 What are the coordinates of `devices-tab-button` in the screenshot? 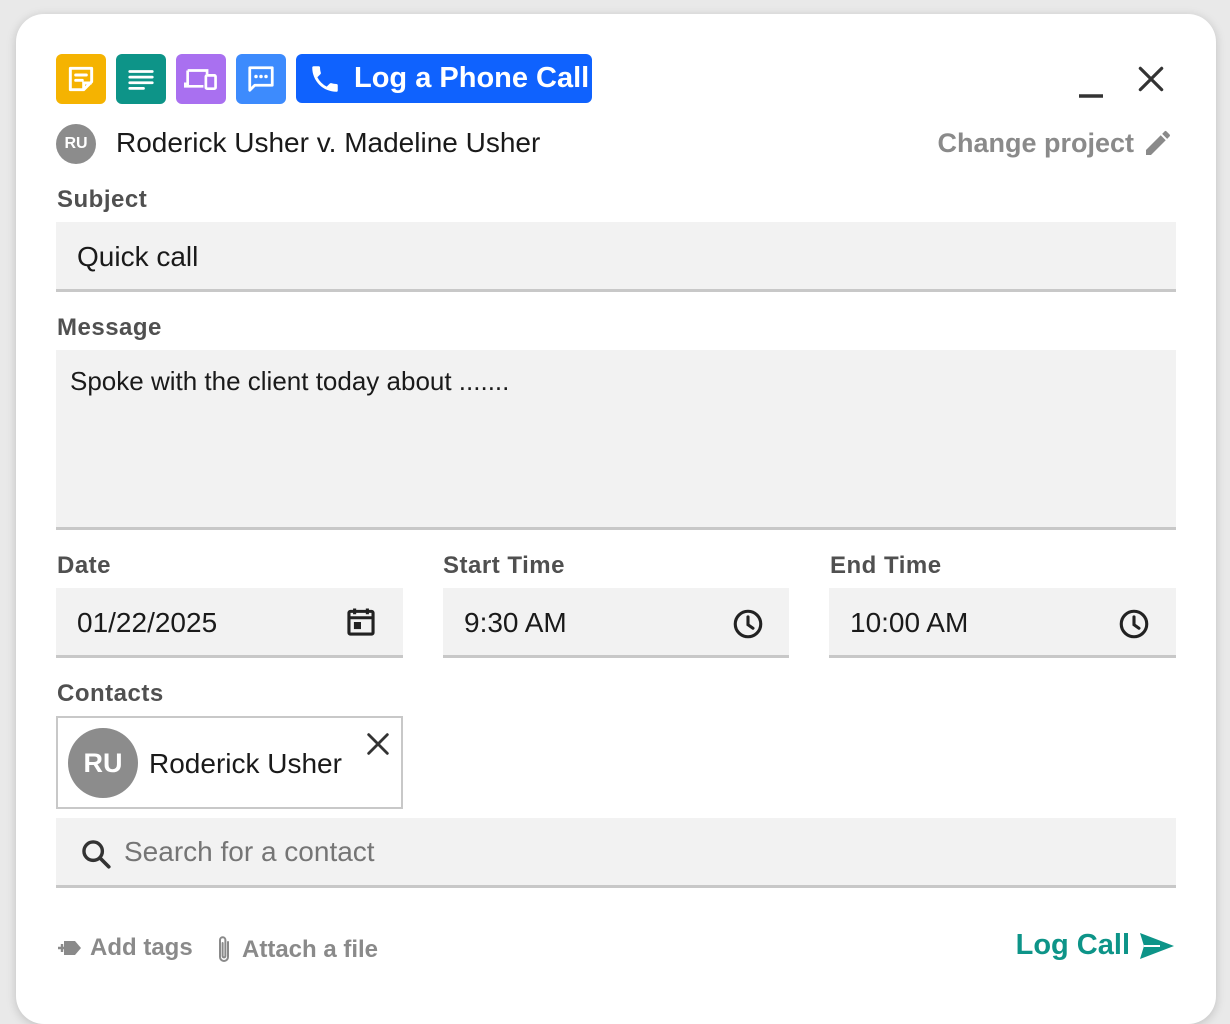 It's located at (201, 79).